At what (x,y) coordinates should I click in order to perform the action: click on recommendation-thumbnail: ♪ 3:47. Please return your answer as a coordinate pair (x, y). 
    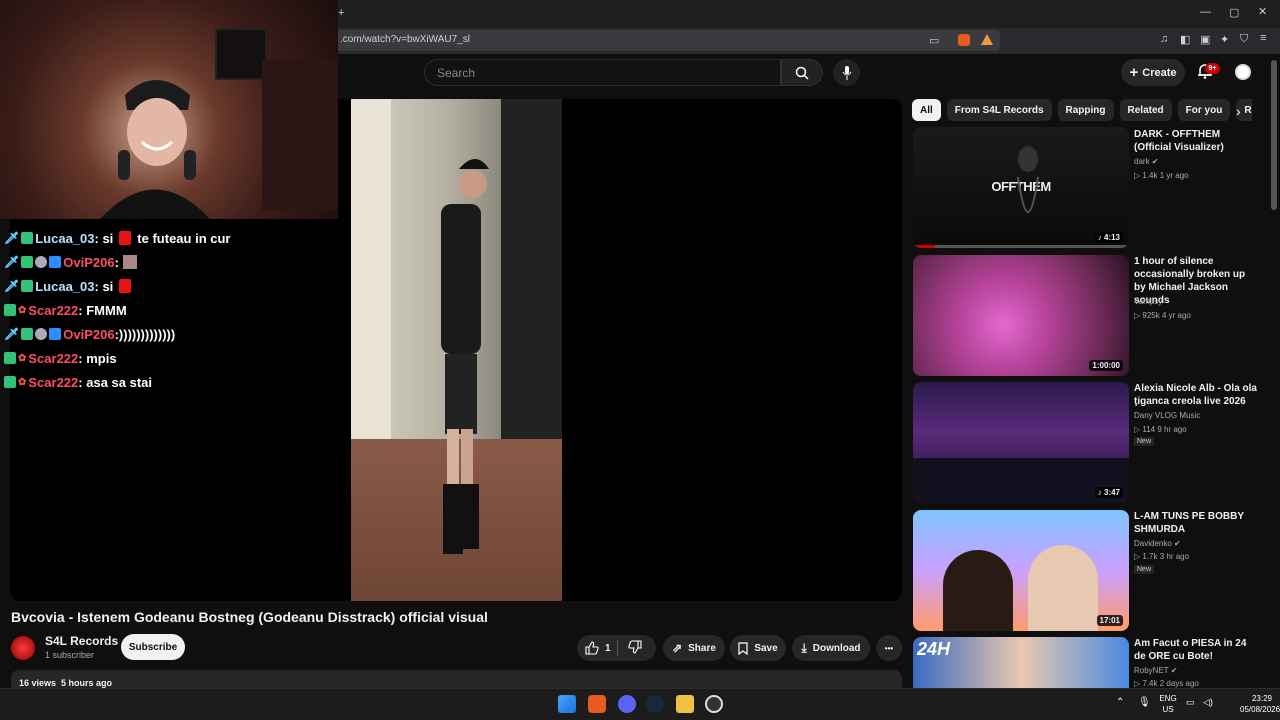
    Looking at the image, I should click on (1021, 442).